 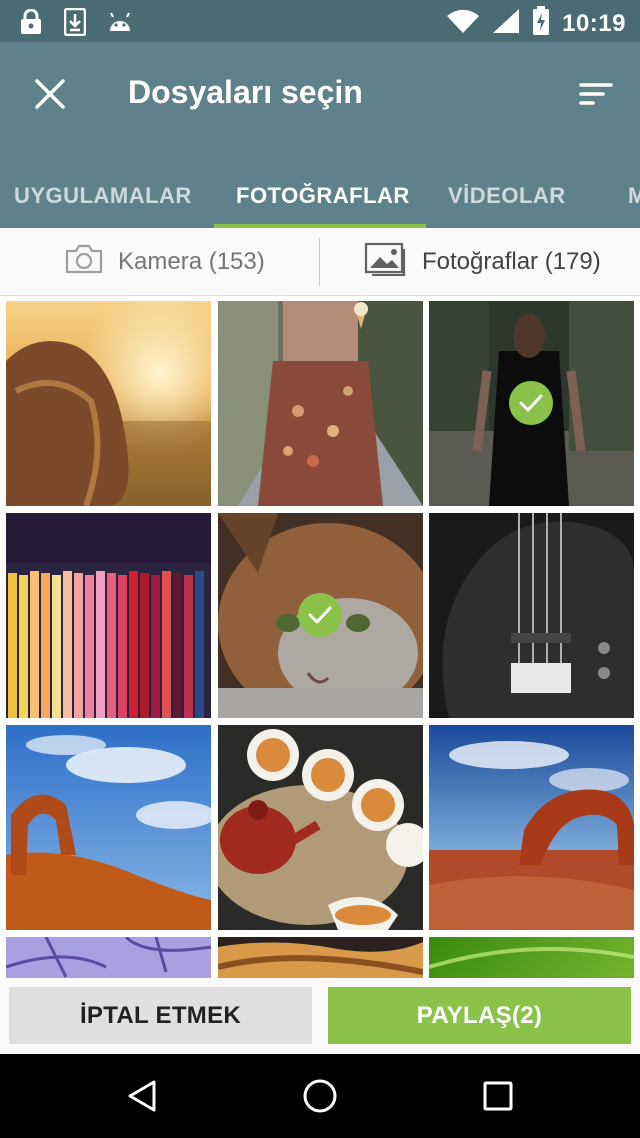 I want to click on page-title: Dosyaları seçin, so click(x=245, y=92).